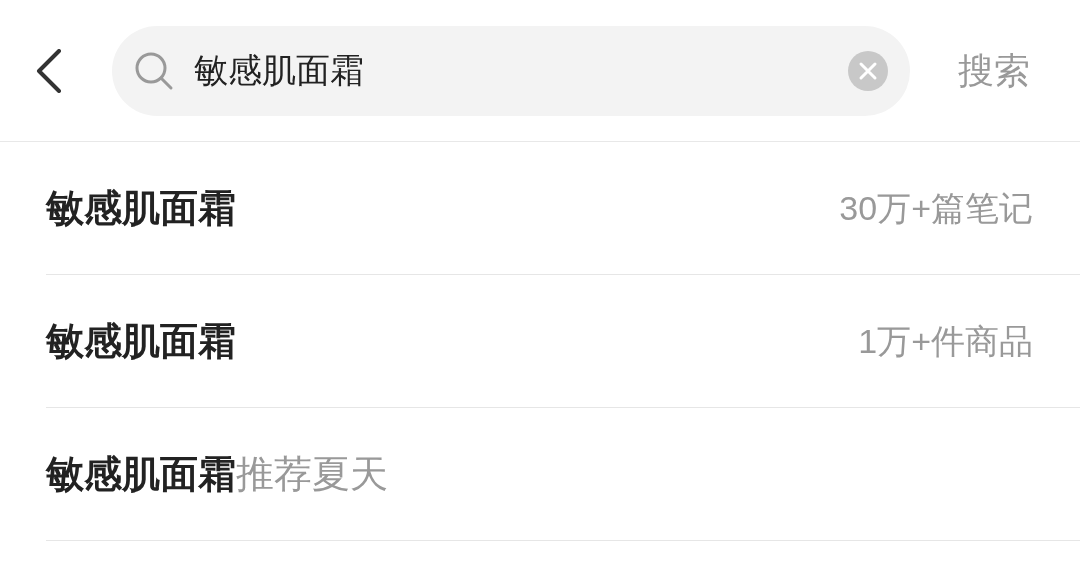 This screenshot has width=1080, height=573. I want to click on search-bar: 敏感肌面霜, so click(511, 70).